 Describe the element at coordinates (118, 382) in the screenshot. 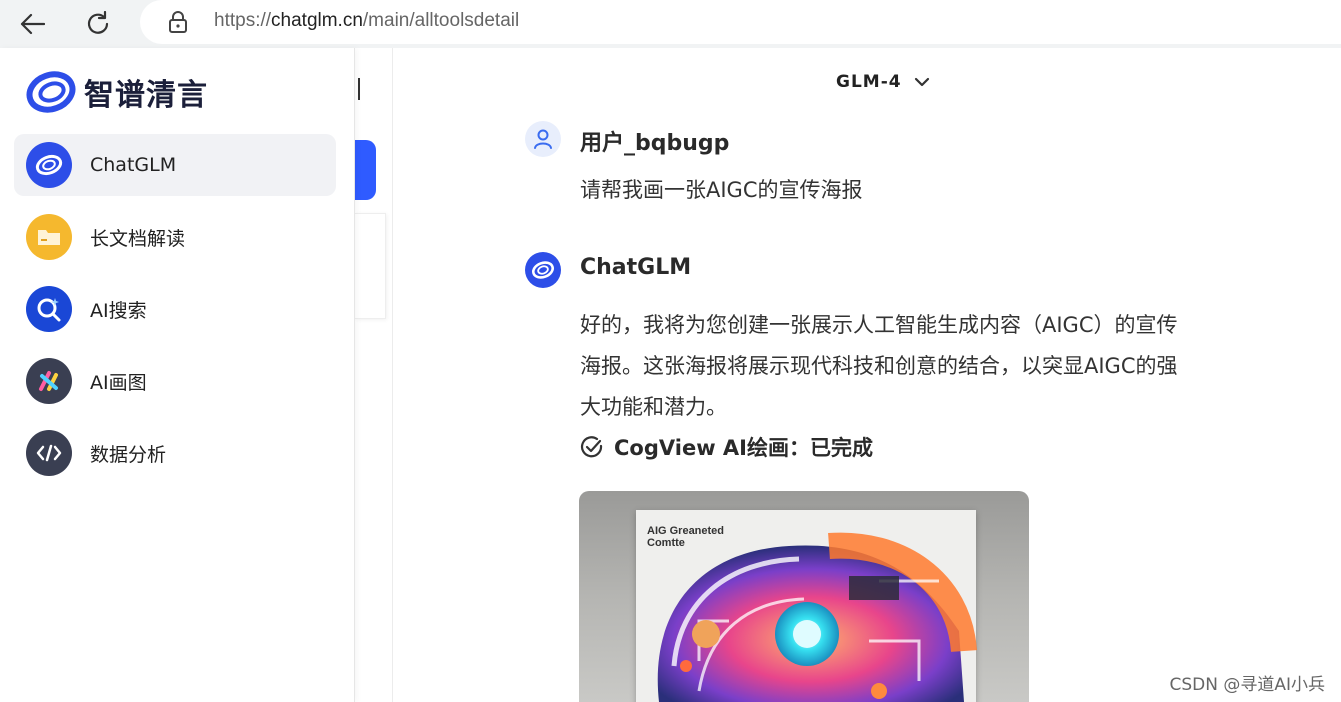

I see `sidebar-item-label: AI画图` at that location.